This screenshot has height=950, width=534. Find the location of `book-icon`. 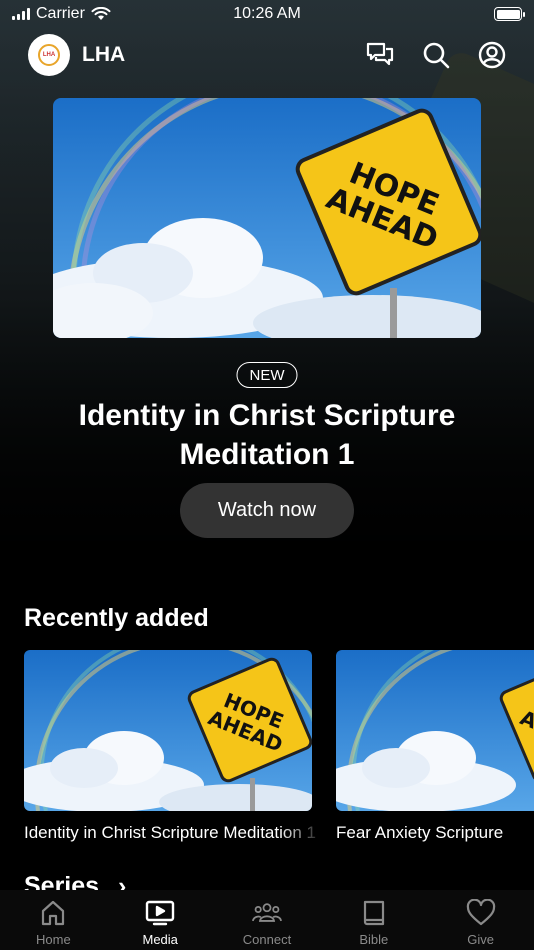

book-icon is located at coordinates (374, 913).